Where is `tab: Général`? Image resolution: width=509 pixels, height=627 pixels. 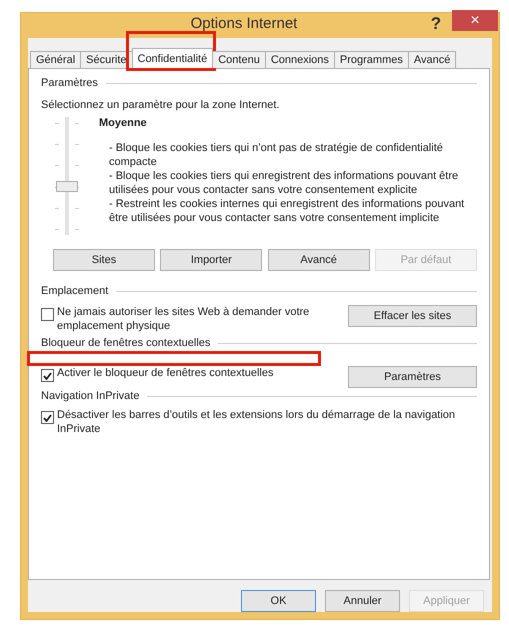 tab: Général is located at coordinates (56, 59).